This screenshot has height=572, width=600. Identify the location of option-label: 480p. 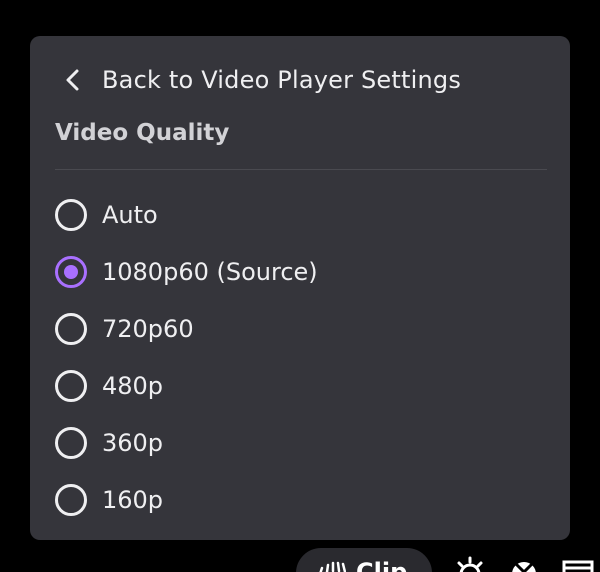
(133, 385).